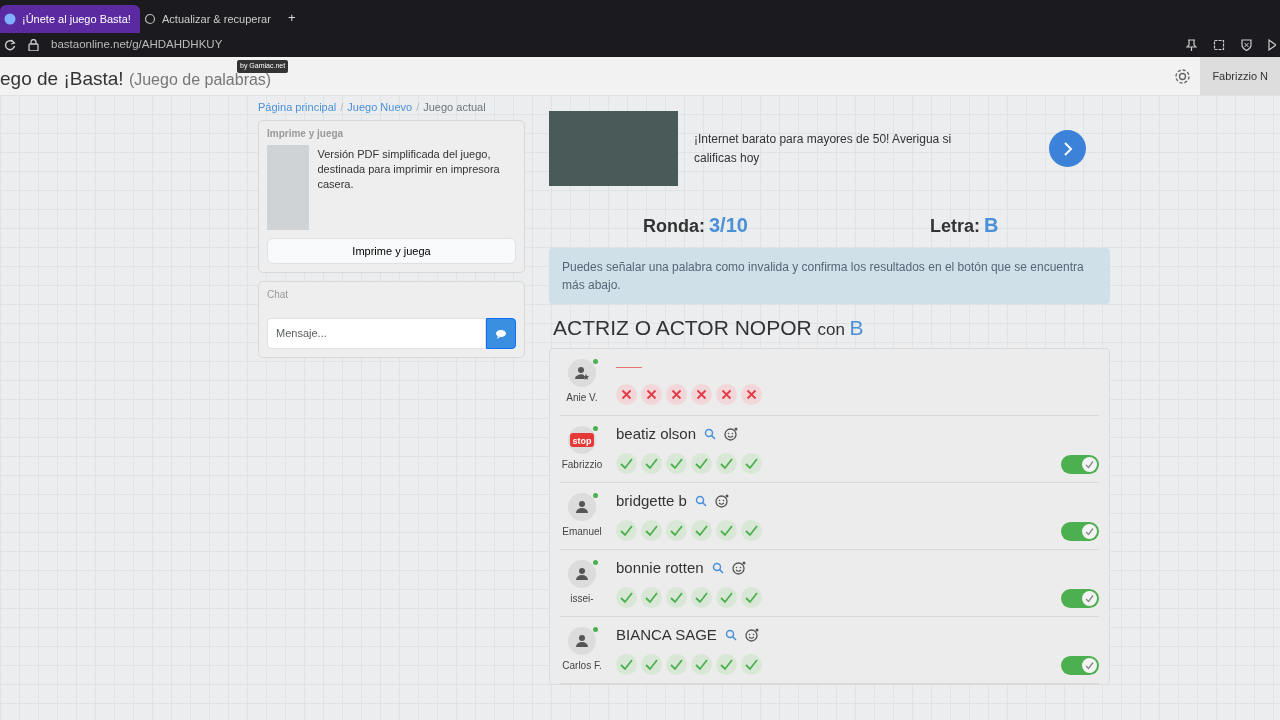  Describe the element at coordinates (1272, 45) in the screenshot. I see `send-icon` at that location.